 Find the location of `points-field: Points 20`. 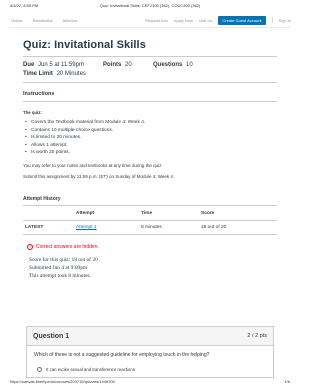

points-field: Points 20 is located at coordinates (117, 65).